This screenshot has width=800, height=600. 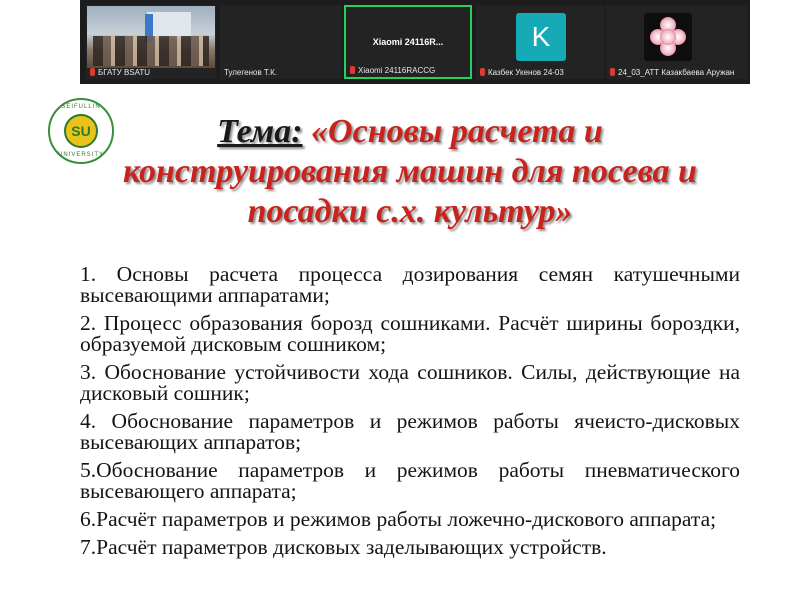 I want to click on participant-label: 24_03_АТТ Казакбаева Аружан, so click(x=677, y=72).